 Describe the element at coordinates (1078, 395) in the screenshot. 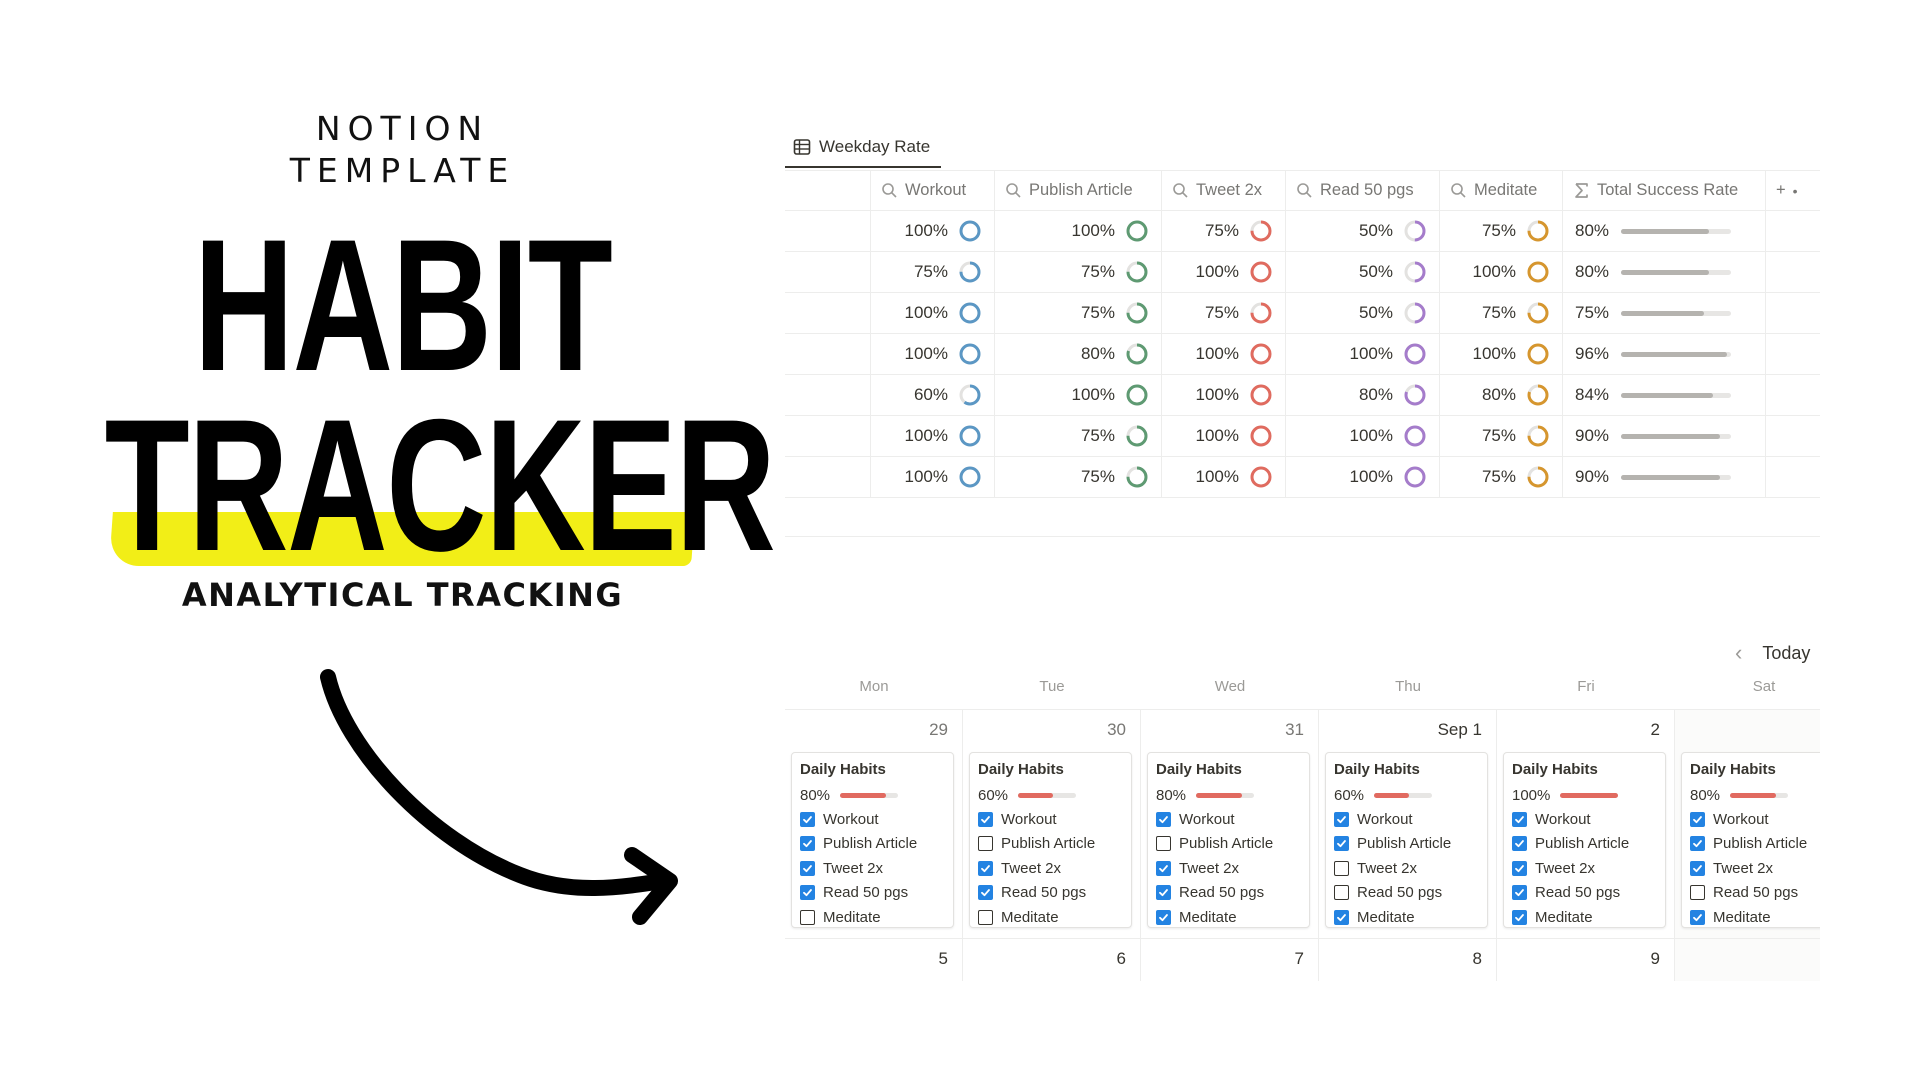

I see `cell-publish-article: 100%` at that location.